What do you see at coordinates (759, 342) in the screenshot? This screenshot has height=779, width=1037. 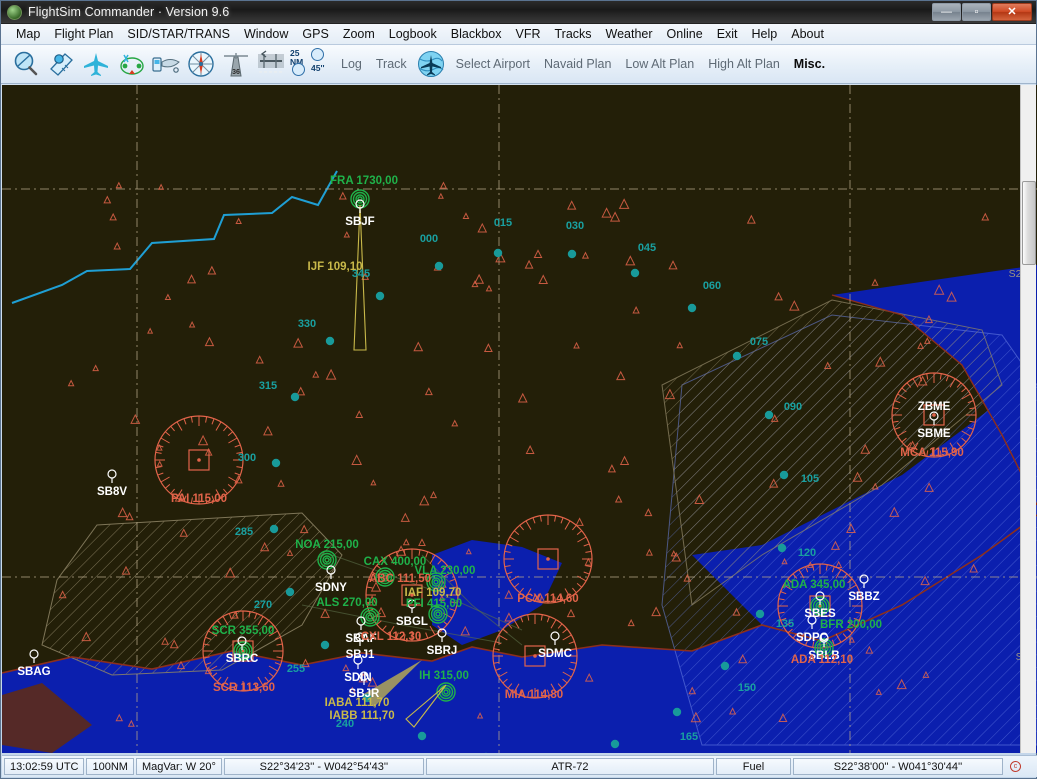 I see `radial-label: 075` at bounding box center [759, 342].